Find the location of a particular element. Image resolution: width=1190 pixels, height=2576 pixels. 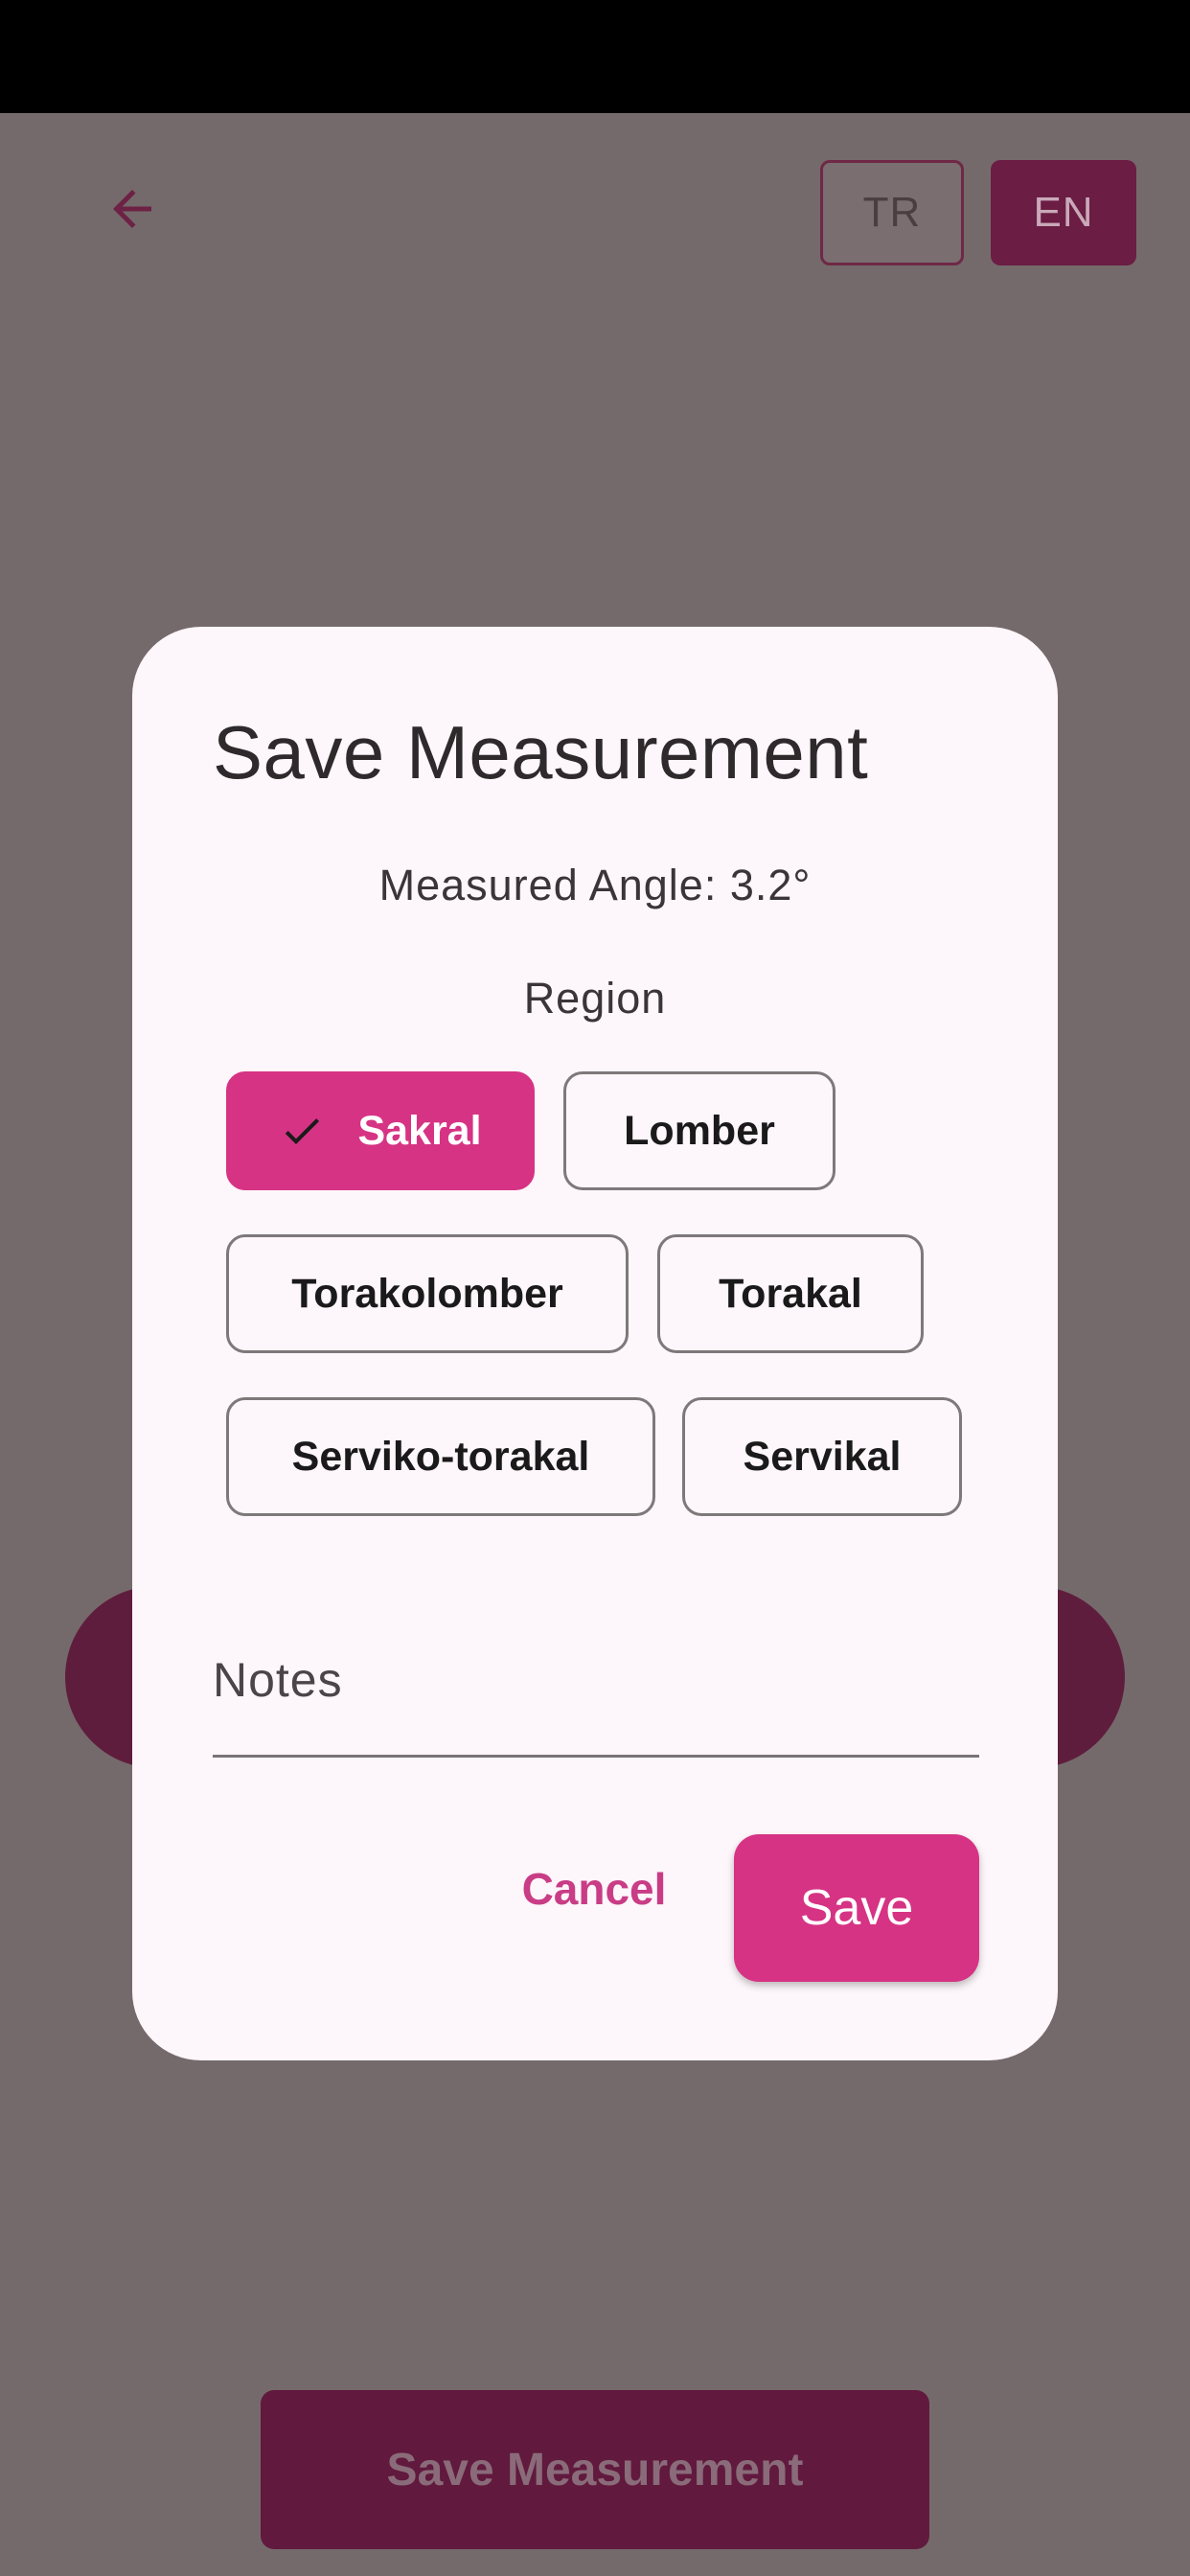

region-chip-torakal: Torakal is located at coordinates (791, 1293).